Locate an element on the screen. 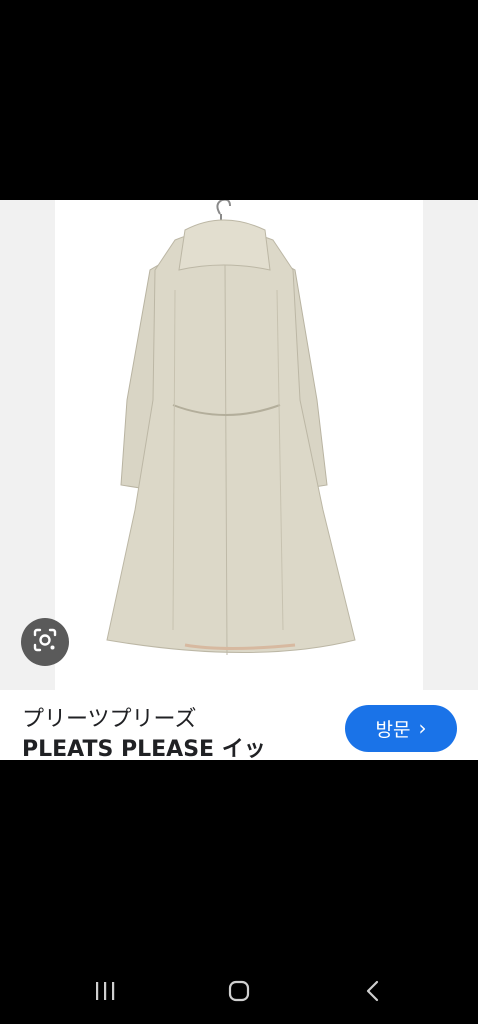 The height and width of the screenshot is (1024, 478). visit-button: 방문 › is located at coordinates (401, 728).